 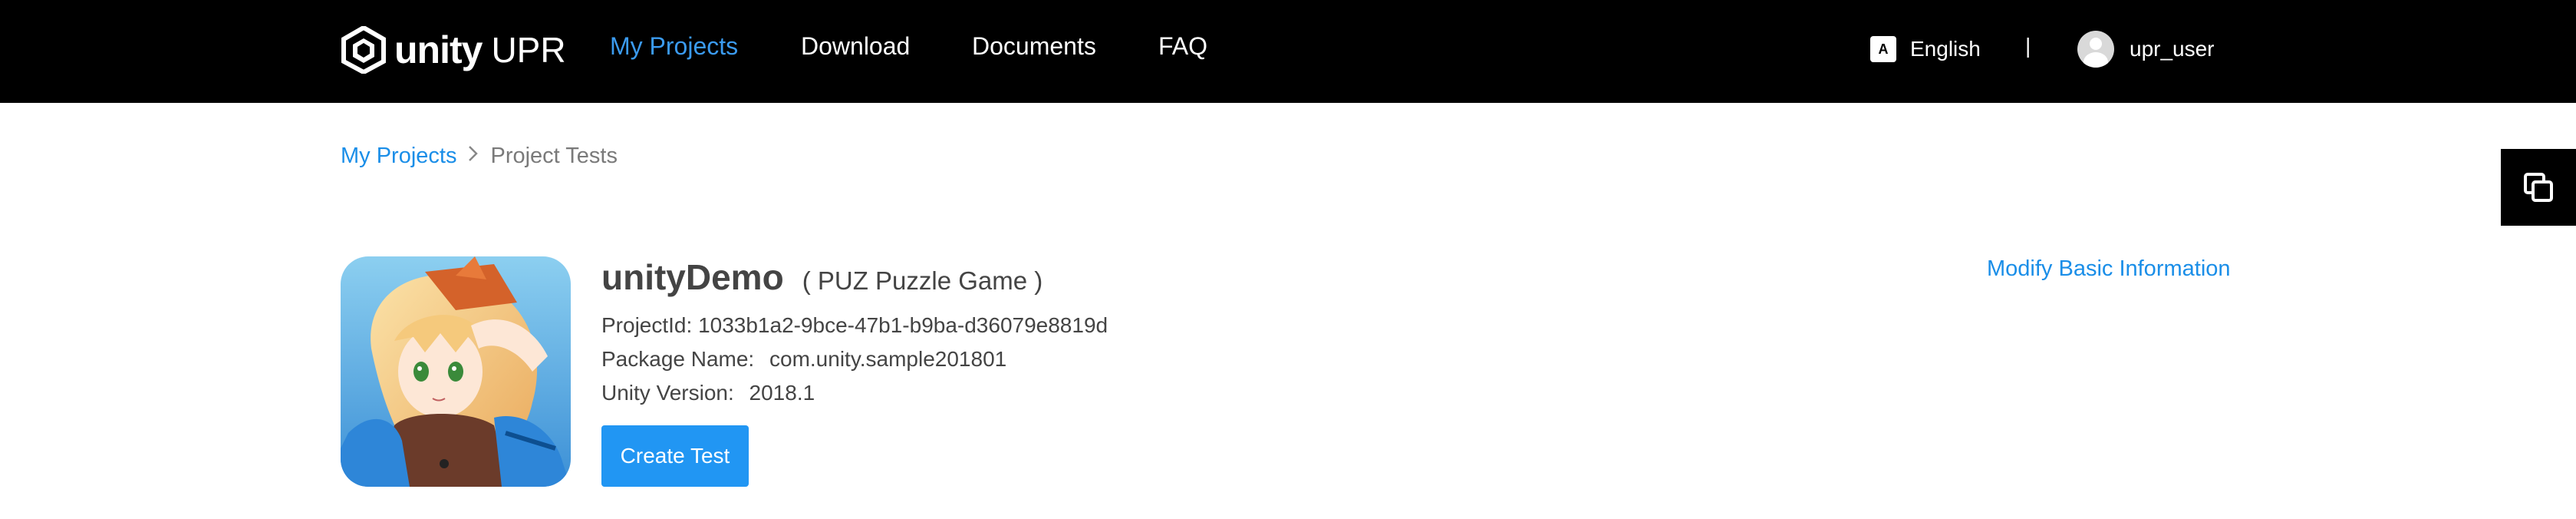 What do you see at coordinates (667, 393) in the screenshot?
I see `unity-version-label: Unity Version:` at bounding box center [667, 393].